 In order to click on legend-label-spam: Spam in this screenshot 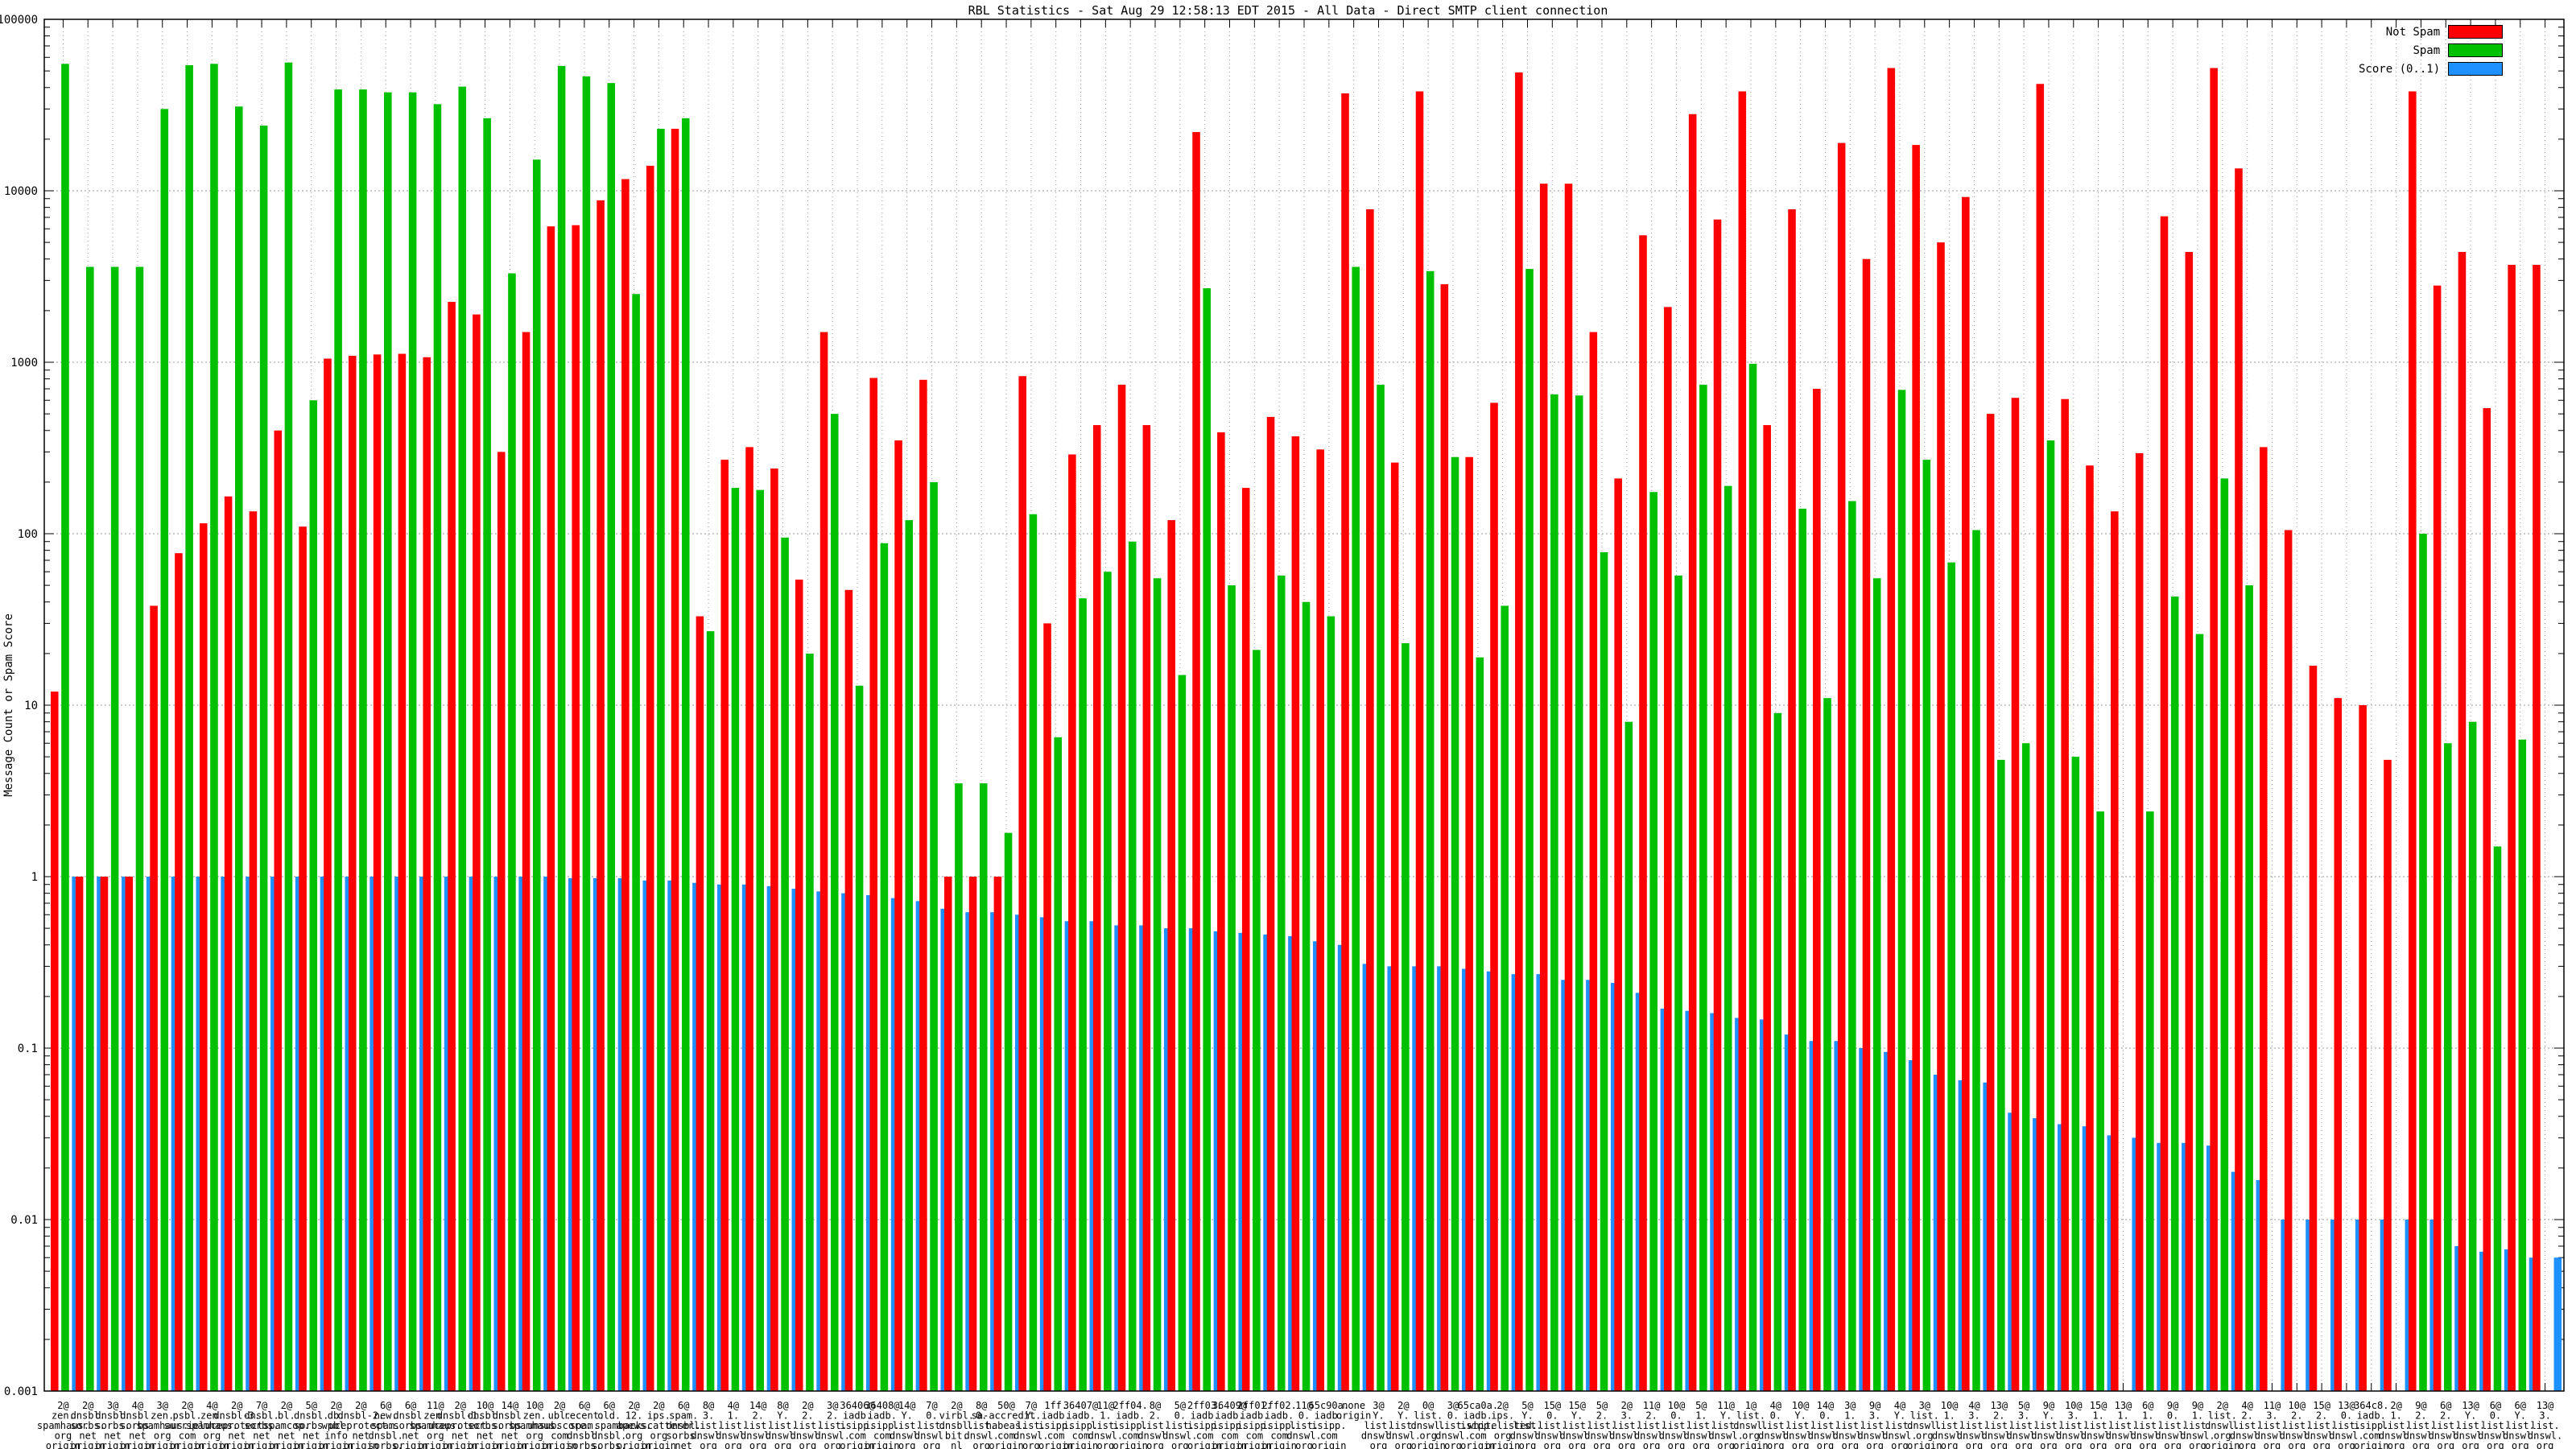, I will do `click(2427, 50)`.